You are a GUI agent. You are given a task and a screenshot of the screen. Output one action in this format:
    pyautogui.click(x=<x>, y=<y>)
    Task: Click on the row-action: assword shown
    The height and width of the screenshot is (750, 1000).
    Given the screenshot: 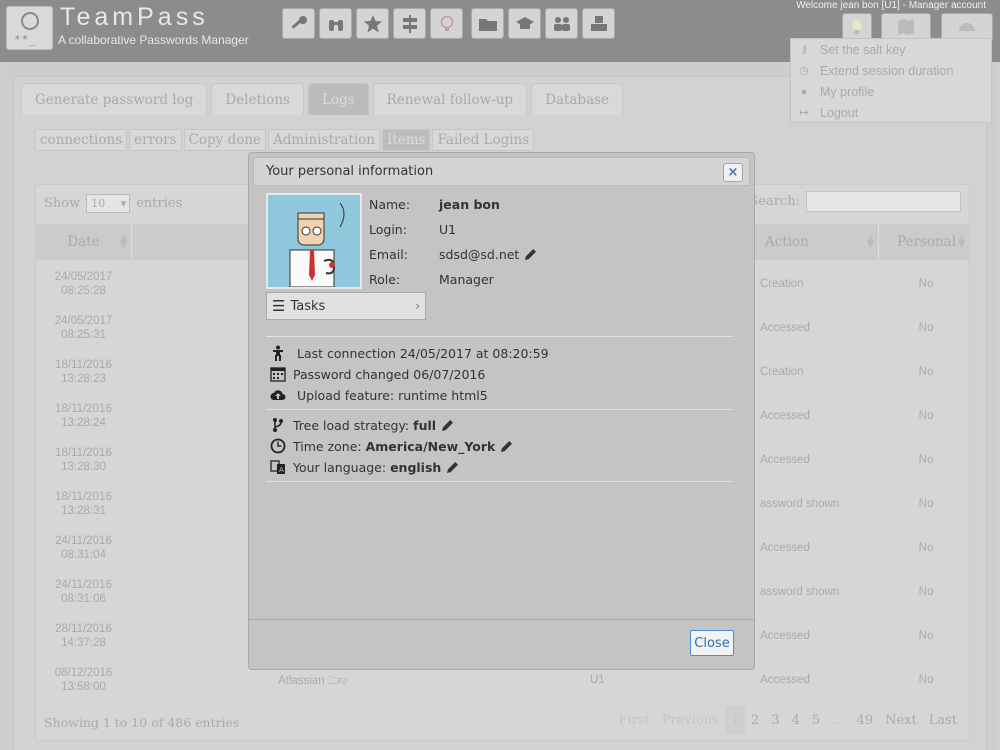 What is the action you would take?
    pyautogui.click(x=800, y=592)
    